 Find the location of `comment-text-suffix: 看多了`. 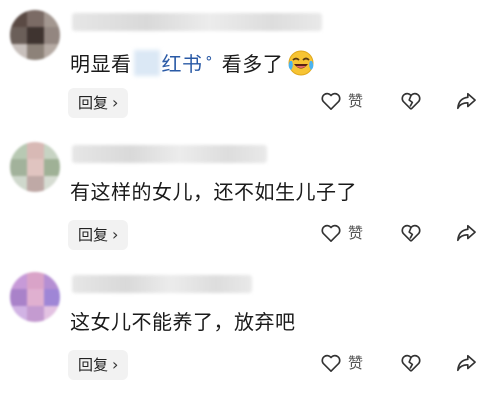

comment-text-suffix: 看多了 is located at coordinates (252, 64).